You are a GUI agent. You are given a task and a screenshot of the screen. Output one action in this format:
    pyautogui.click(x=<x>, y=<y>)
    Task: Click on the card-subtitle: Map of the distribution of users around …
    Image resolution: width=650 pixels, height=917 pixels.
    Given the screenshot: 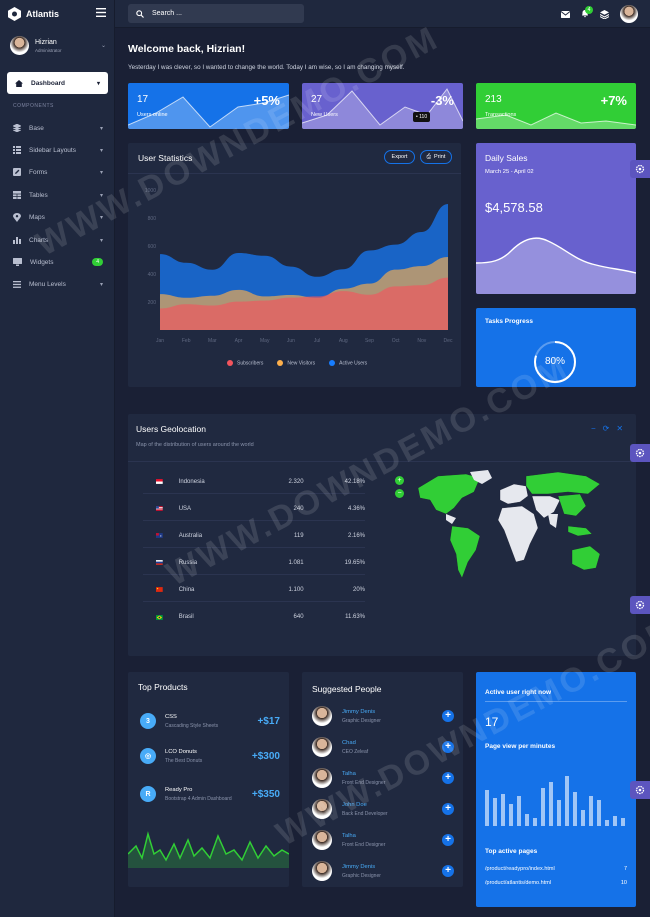 What is the action you would take?
    pyautogui.click(x=195, y=445)
    